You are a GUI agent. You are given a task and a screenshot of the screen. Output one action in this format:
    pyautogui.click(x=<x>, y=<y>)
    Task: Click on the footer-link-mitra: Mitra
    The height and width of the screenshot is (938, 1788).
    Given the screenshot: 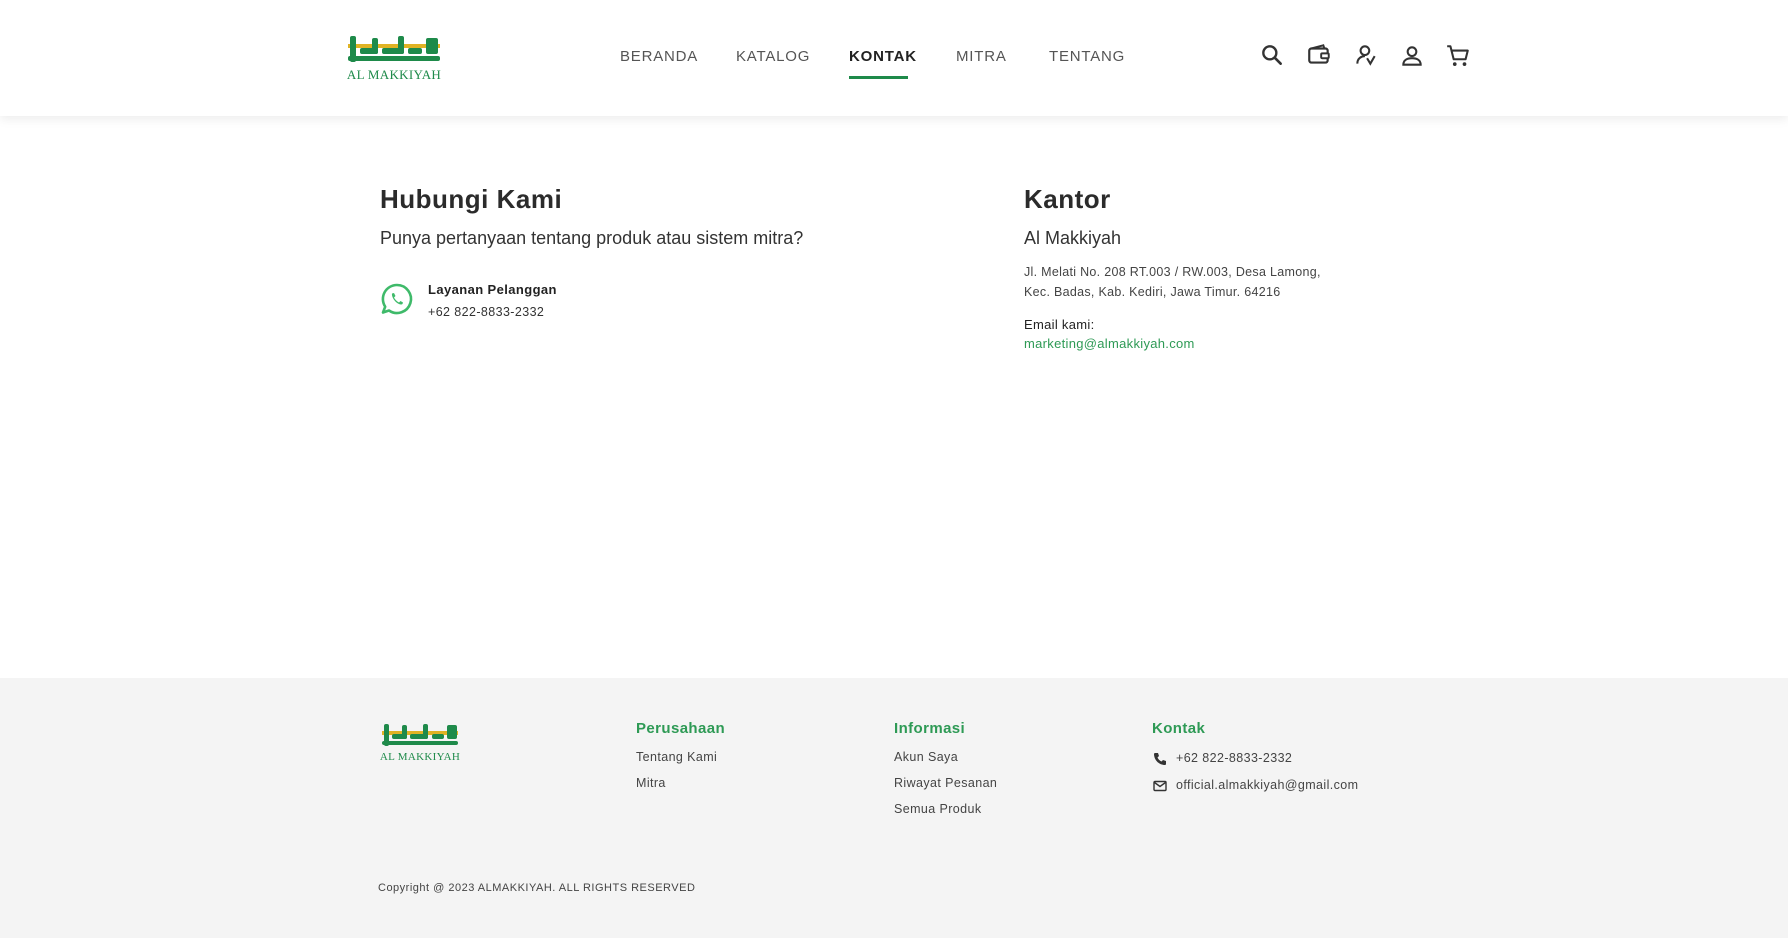 What is the action you would take?
    pyautogui.click(x=651, y=783)
    